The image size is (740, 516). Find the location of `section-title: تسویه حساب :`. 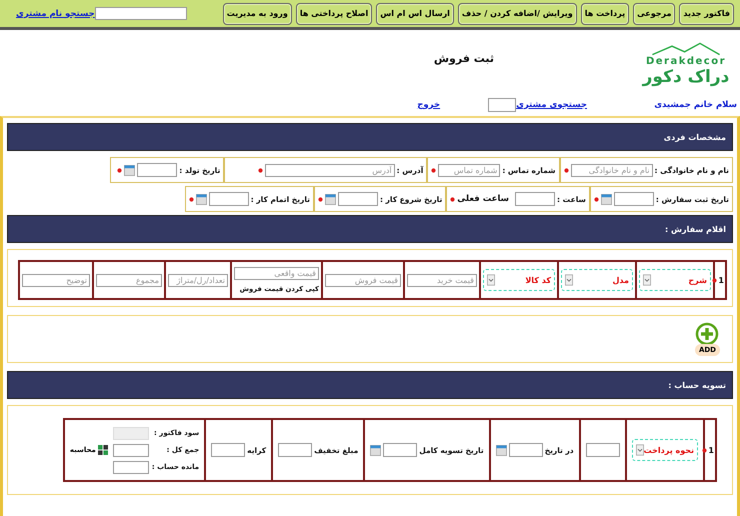

section-title: تسویه حساب : is located at coordinates (697, 385).